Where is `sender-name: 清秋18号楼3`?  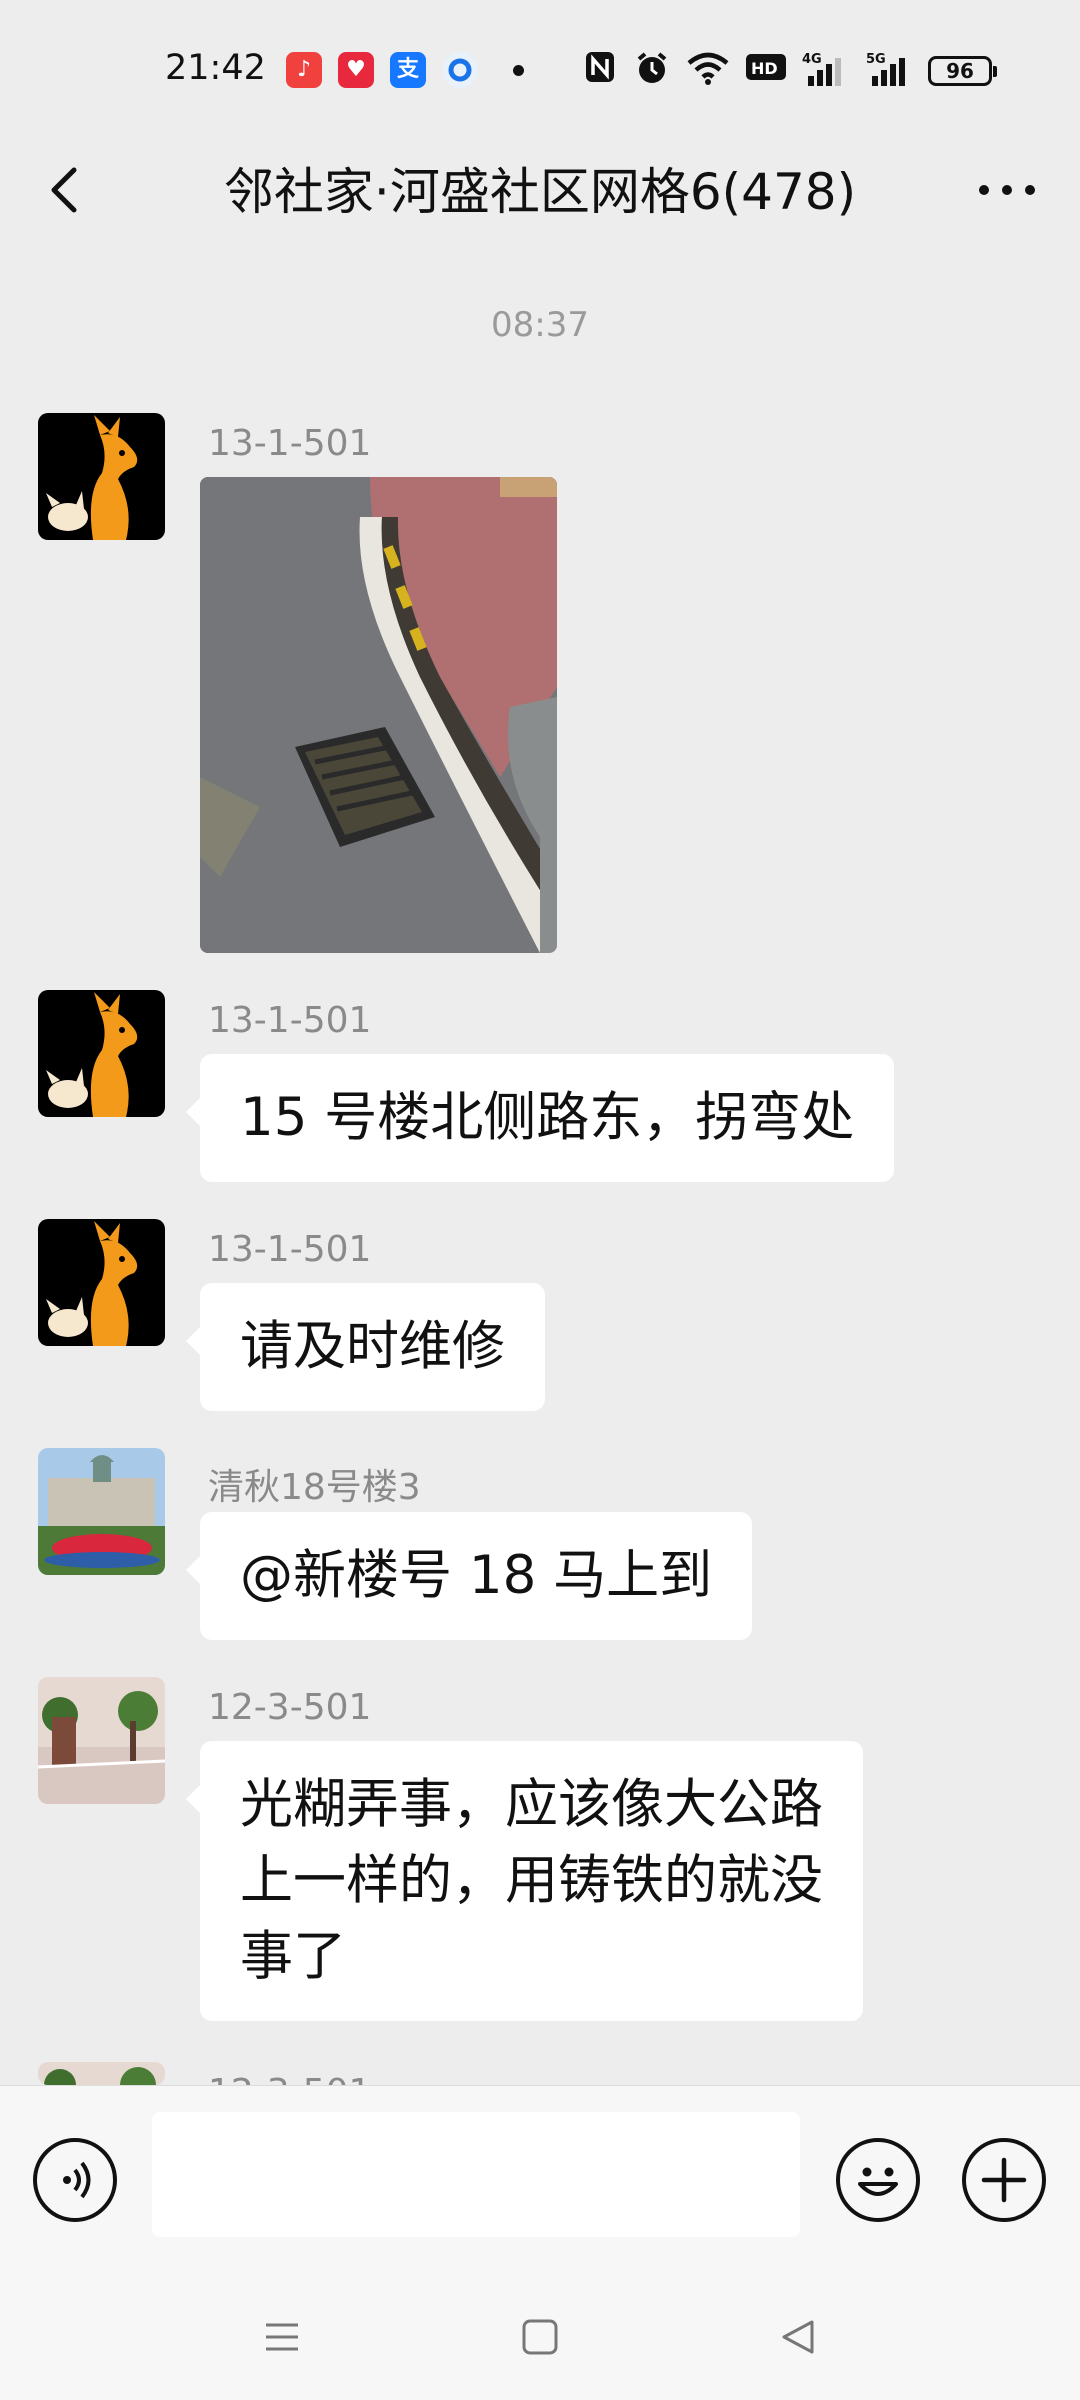 sender-name: 清秋18号楼3 is located at coordinates (314, 1487).